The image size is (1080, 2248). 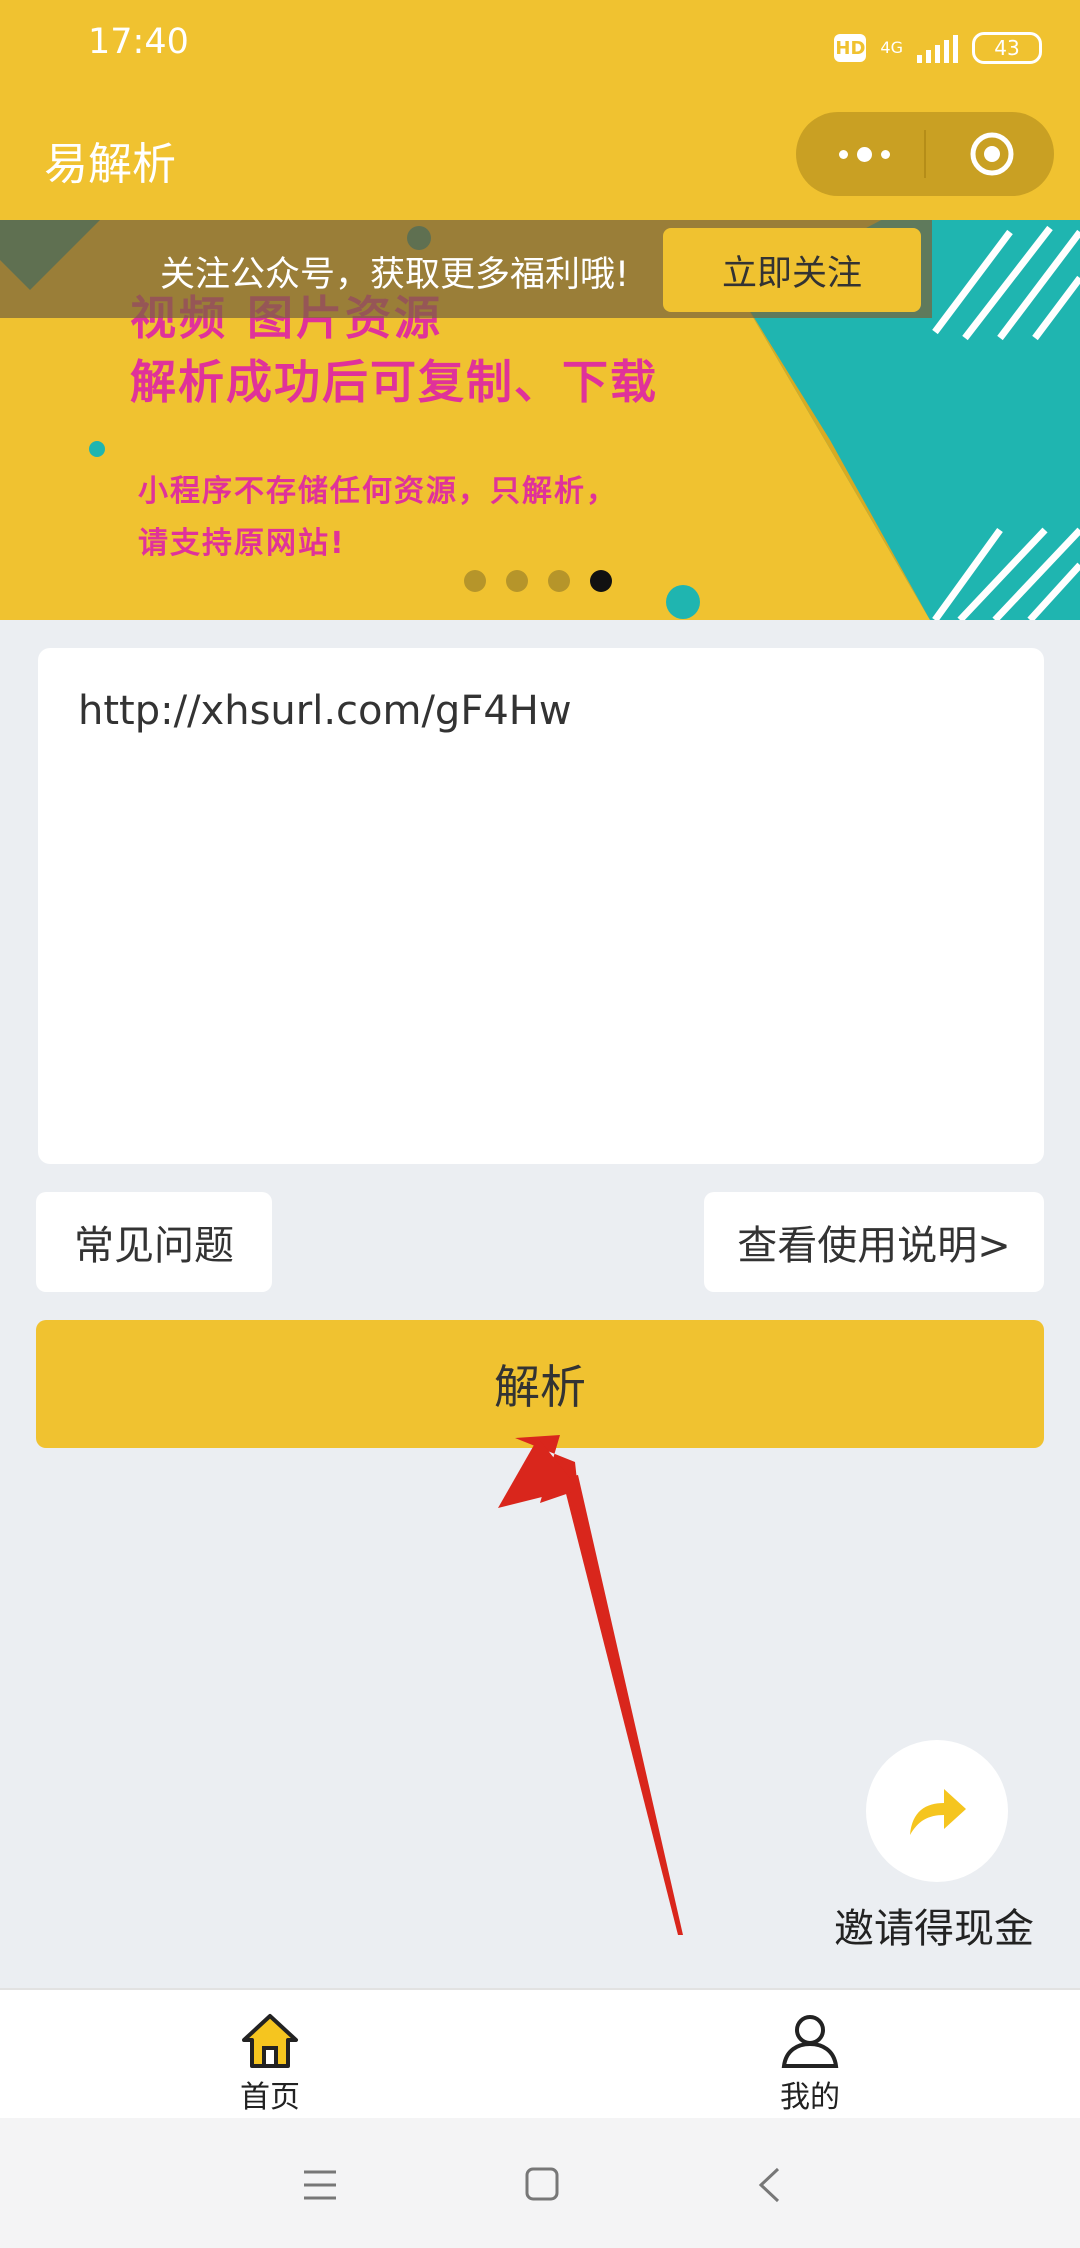 What do you see at coordinates (810, 2041) in the screenshot?
I see `user-icon` at bounding box center [810, 2041].